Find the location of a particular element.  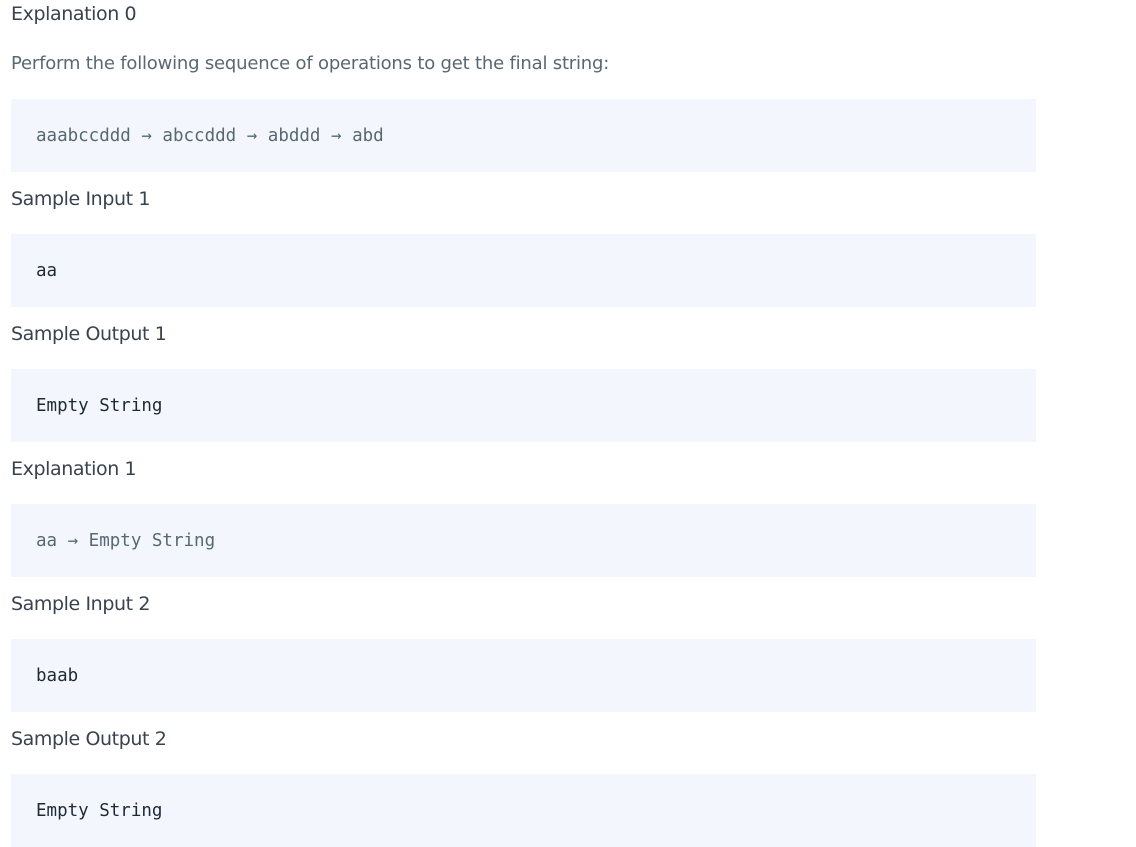

sample-output-1-heading: Sample Output 1 is located at coordinates (89, 334).